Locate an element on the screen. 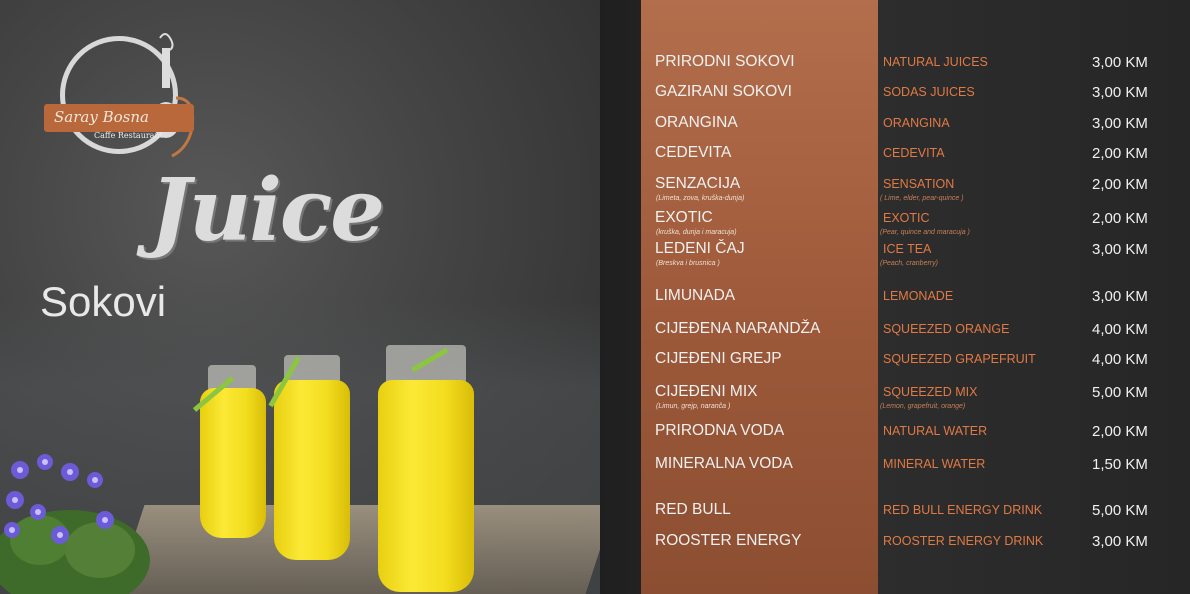 The height and width of the screenshot is (594, 1190). item-name: GAZIRANI SOKOVI is located at coordinates (723, 91).